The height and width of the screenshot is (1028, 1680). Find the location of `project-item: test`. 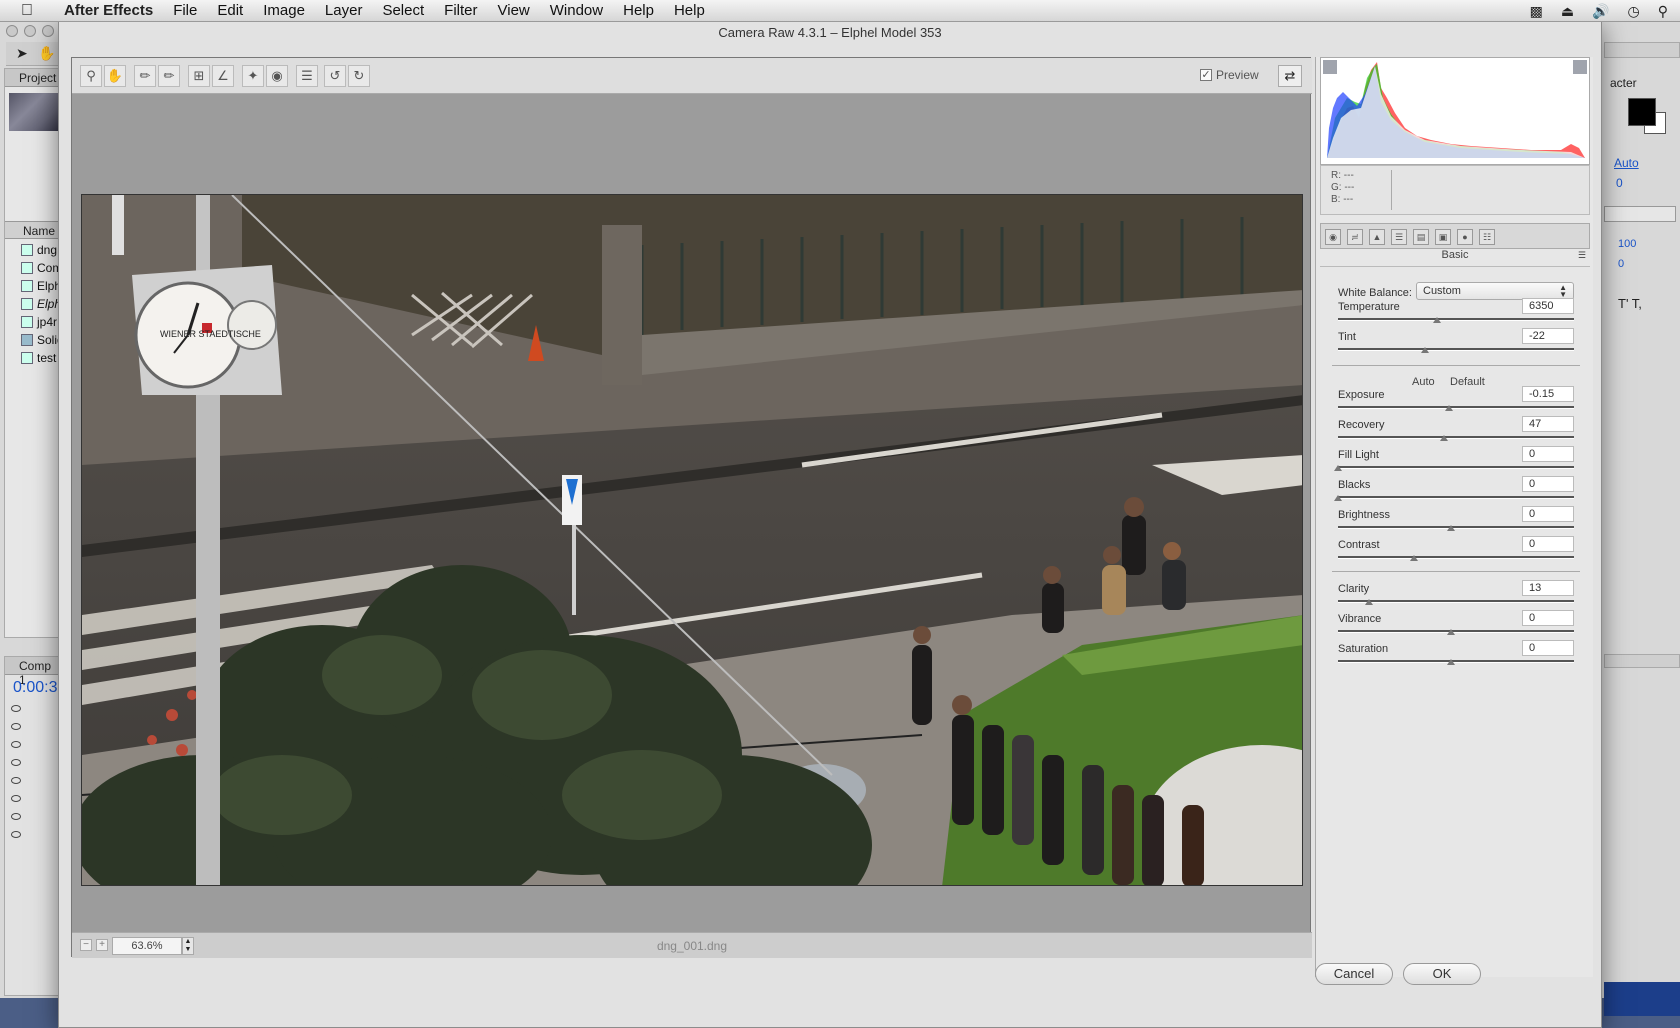

project-item: test is located at coordinates (33, 358).